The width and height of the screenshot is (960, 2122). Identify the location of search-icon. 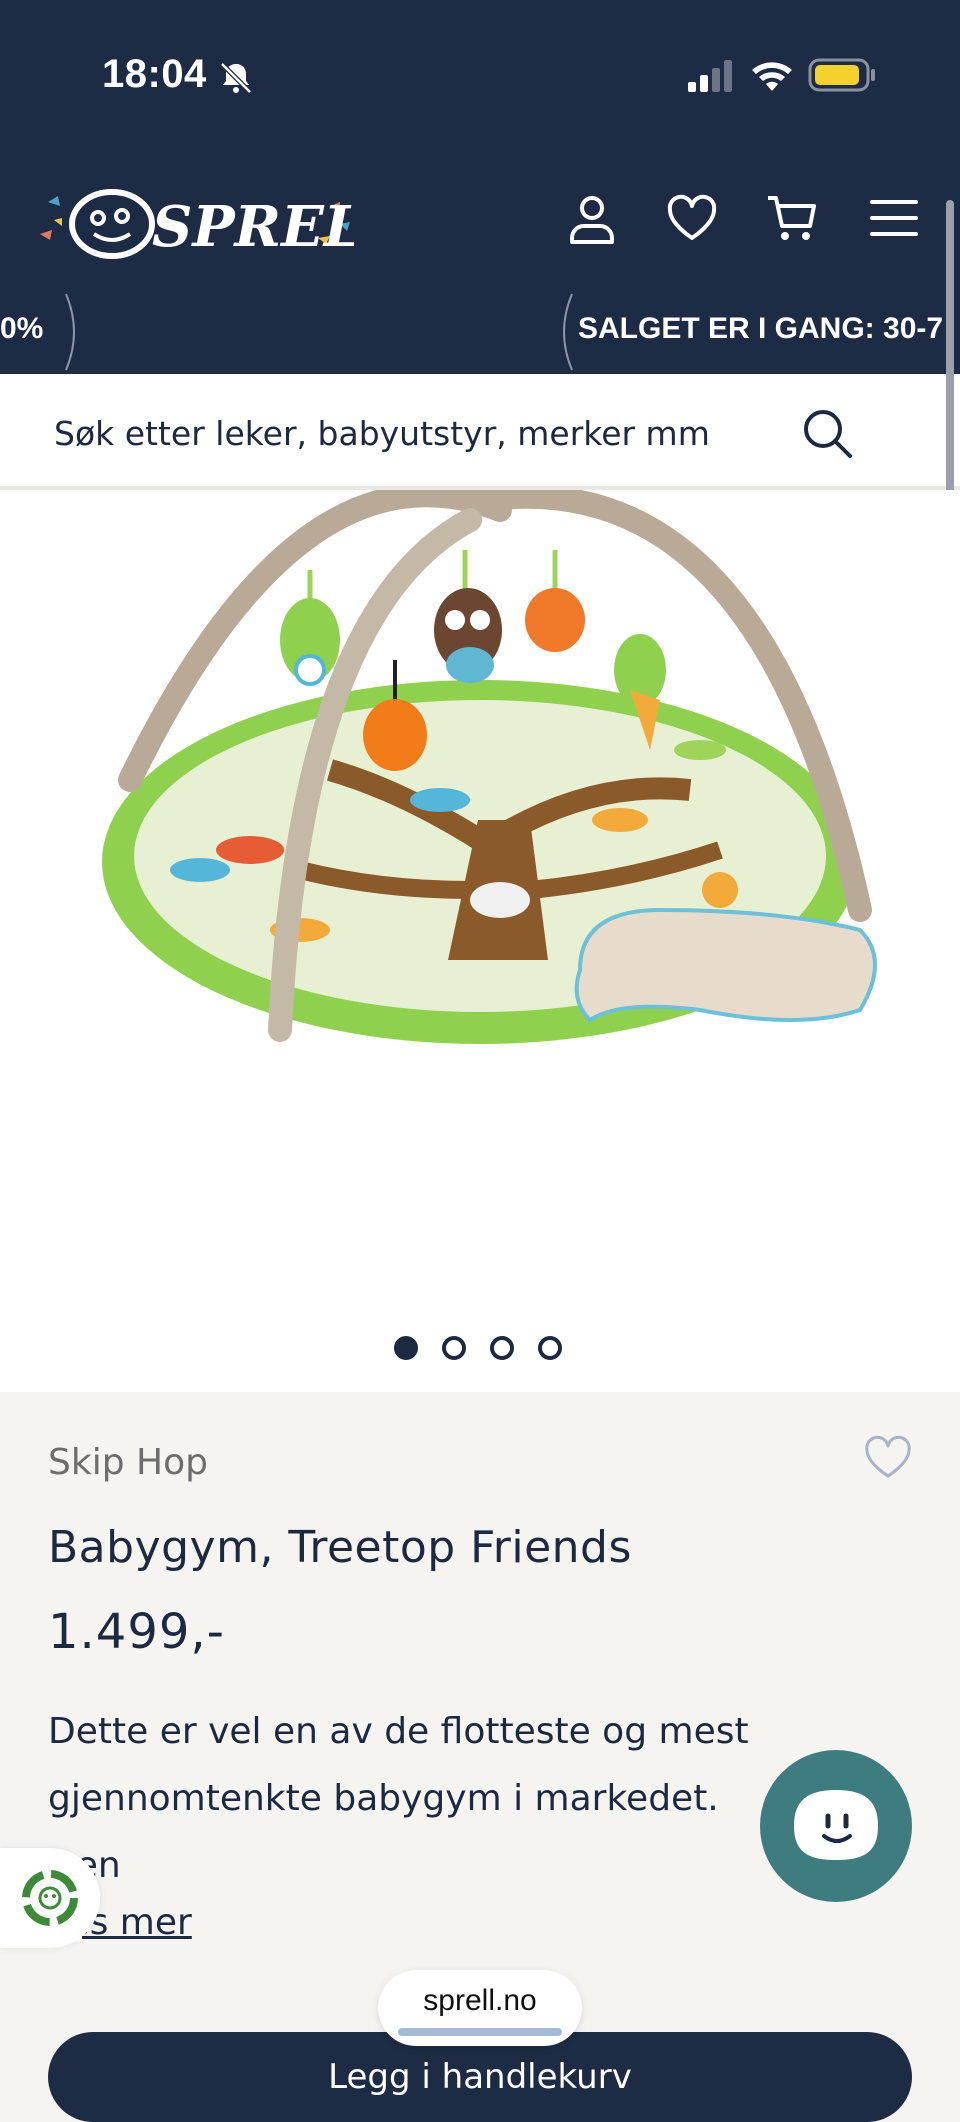
(828, 434).